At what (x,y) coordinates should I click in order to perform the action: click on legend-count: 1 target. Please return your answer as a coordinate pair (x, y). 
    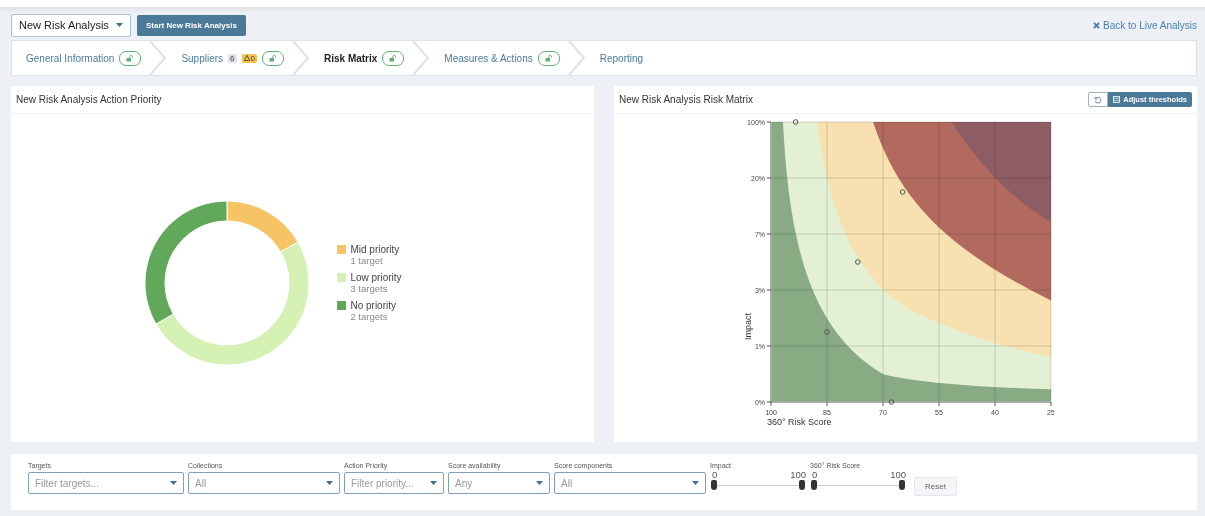
    Looking at the image, I should click on (367, 260).